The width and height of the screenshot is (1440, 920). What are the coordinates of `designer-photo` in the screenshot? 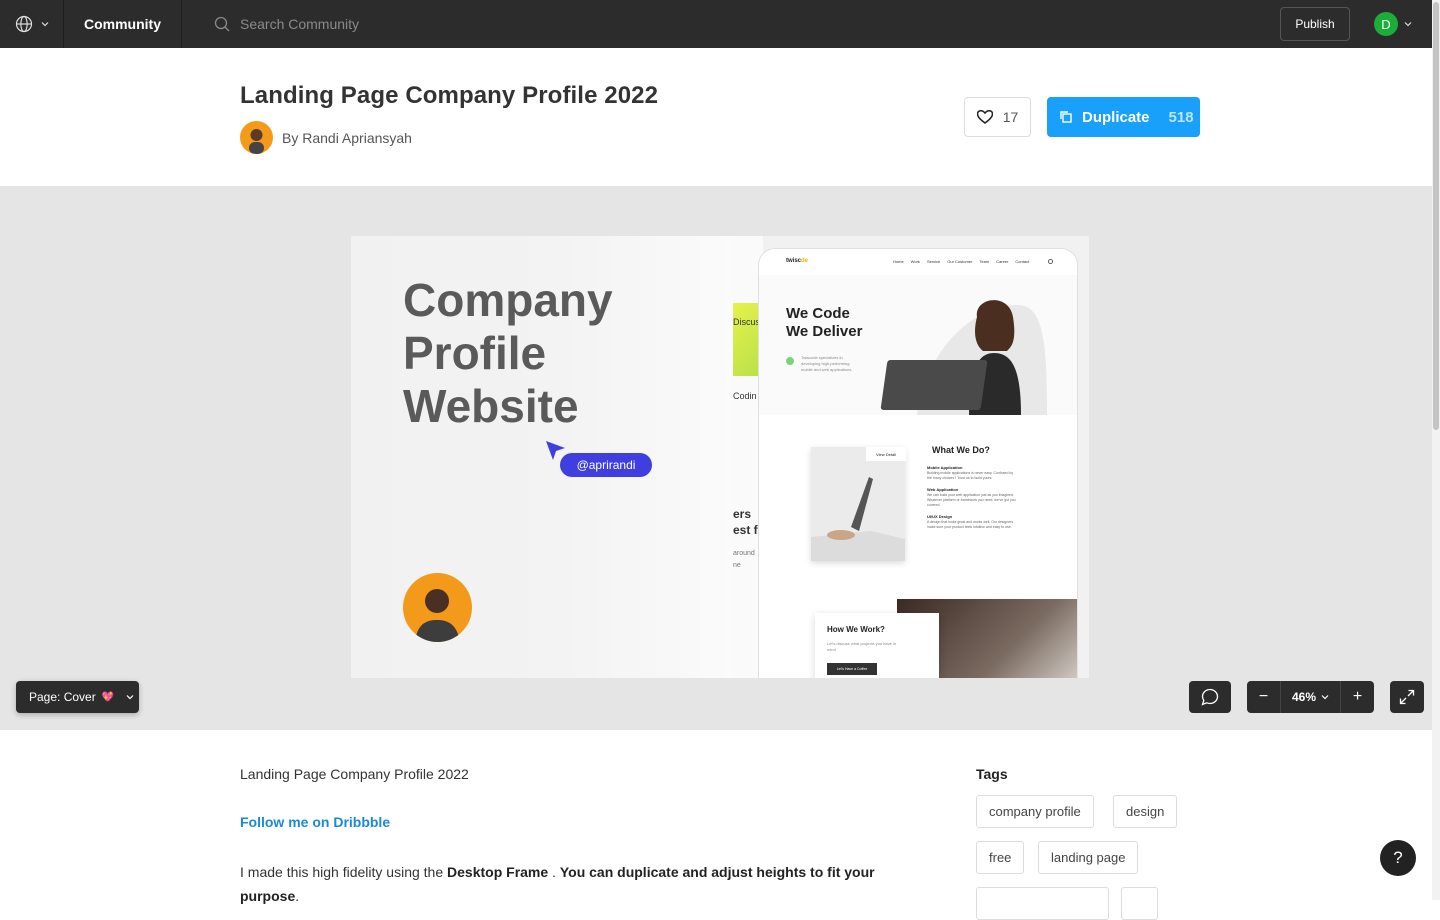 It's located at (437, 607).